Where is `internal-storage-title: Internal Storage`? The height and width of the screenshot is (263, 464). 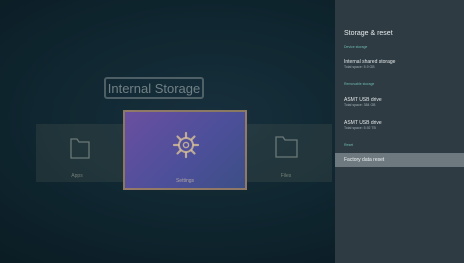 internal-storage-title: Internal Storage is located at coordinates (154, 88).